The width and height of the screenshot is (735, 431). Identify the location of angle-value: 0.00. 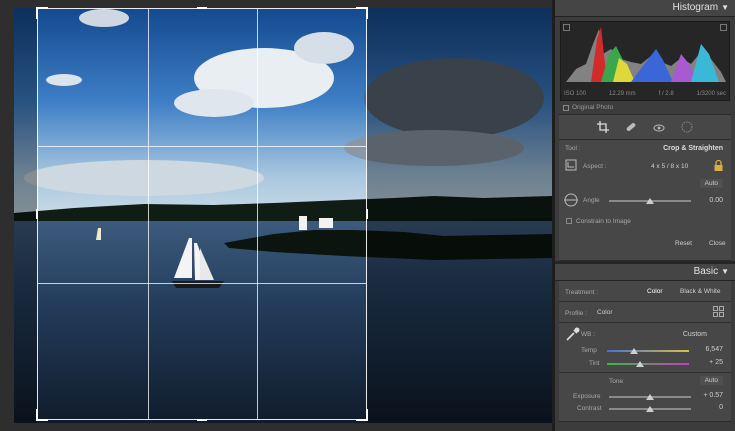
(716, 200).